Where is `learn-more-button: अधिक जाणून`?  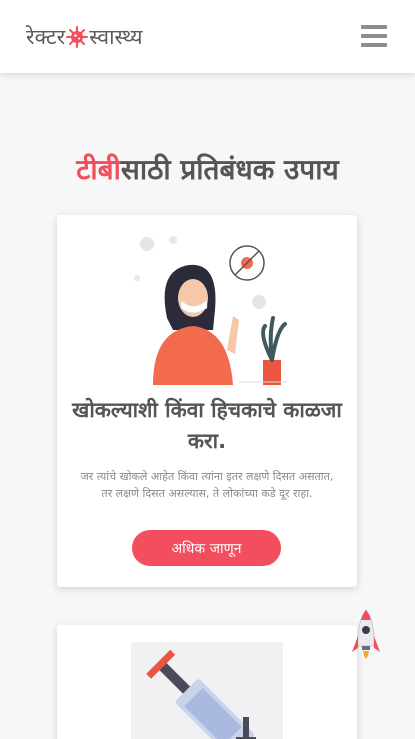
learn-more-button: अधिक जाणून is located at coordinates (206, 548).